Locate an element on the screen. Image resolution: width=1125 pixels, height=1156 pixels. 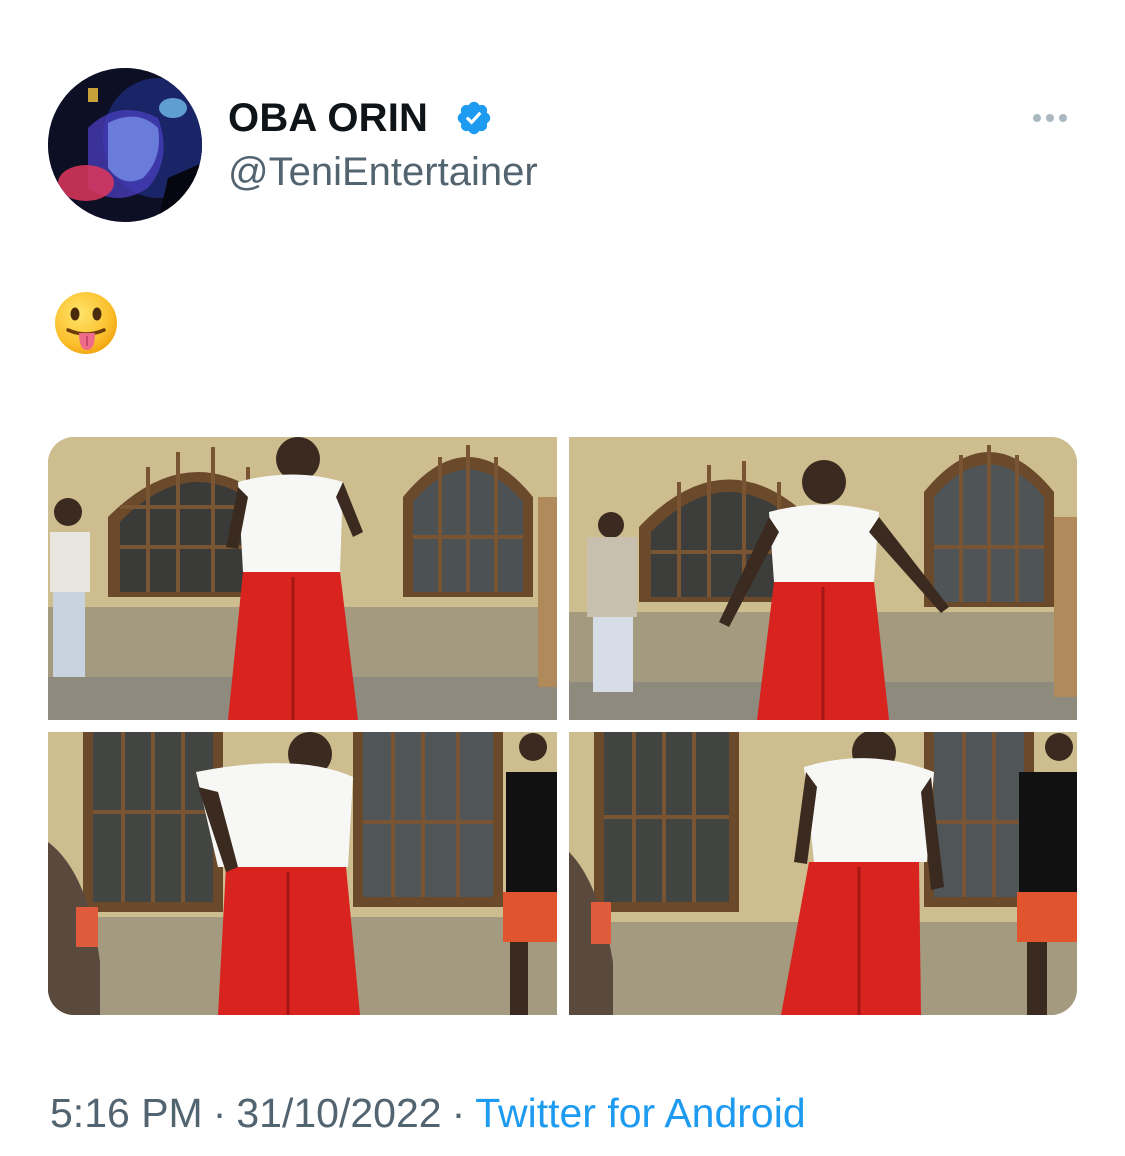
tongue-out-emoji is located at coordinates (86, 323).